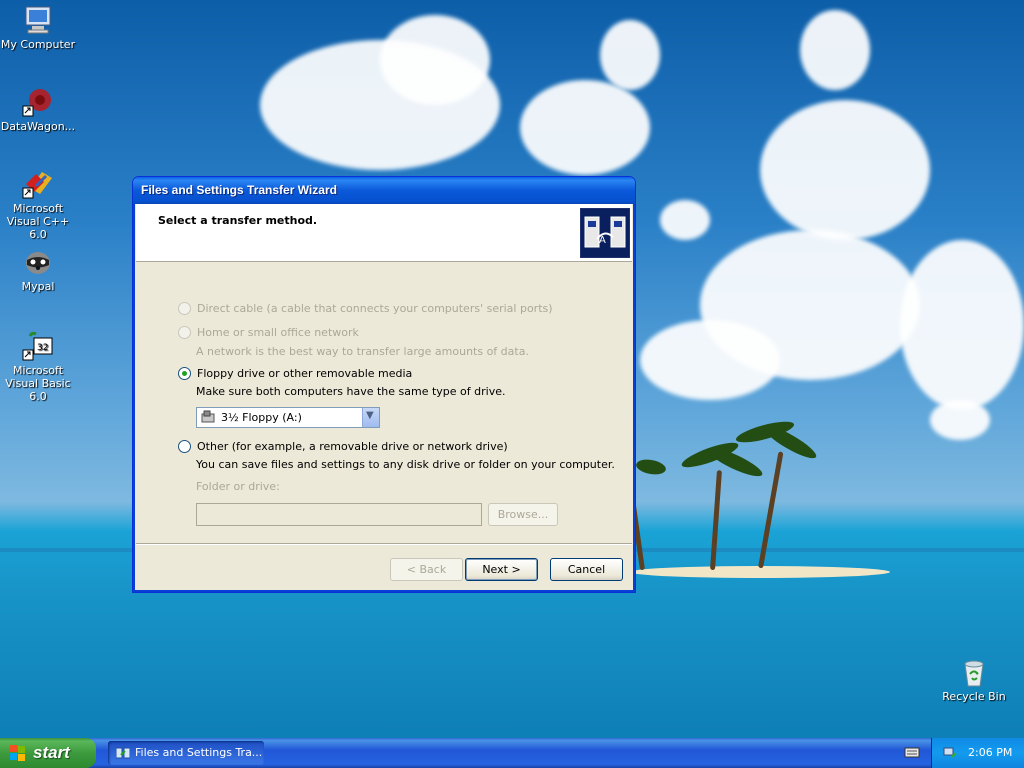  I want to click on desktop-icon-label: Recycle Bin, so click(974, 696).